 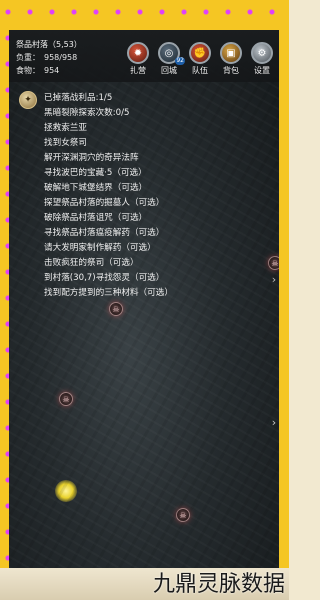 I want to click on player-stats: 祭品村落（5,53） 负重： 958/958 食物： 954, so click(x=49, y=57).